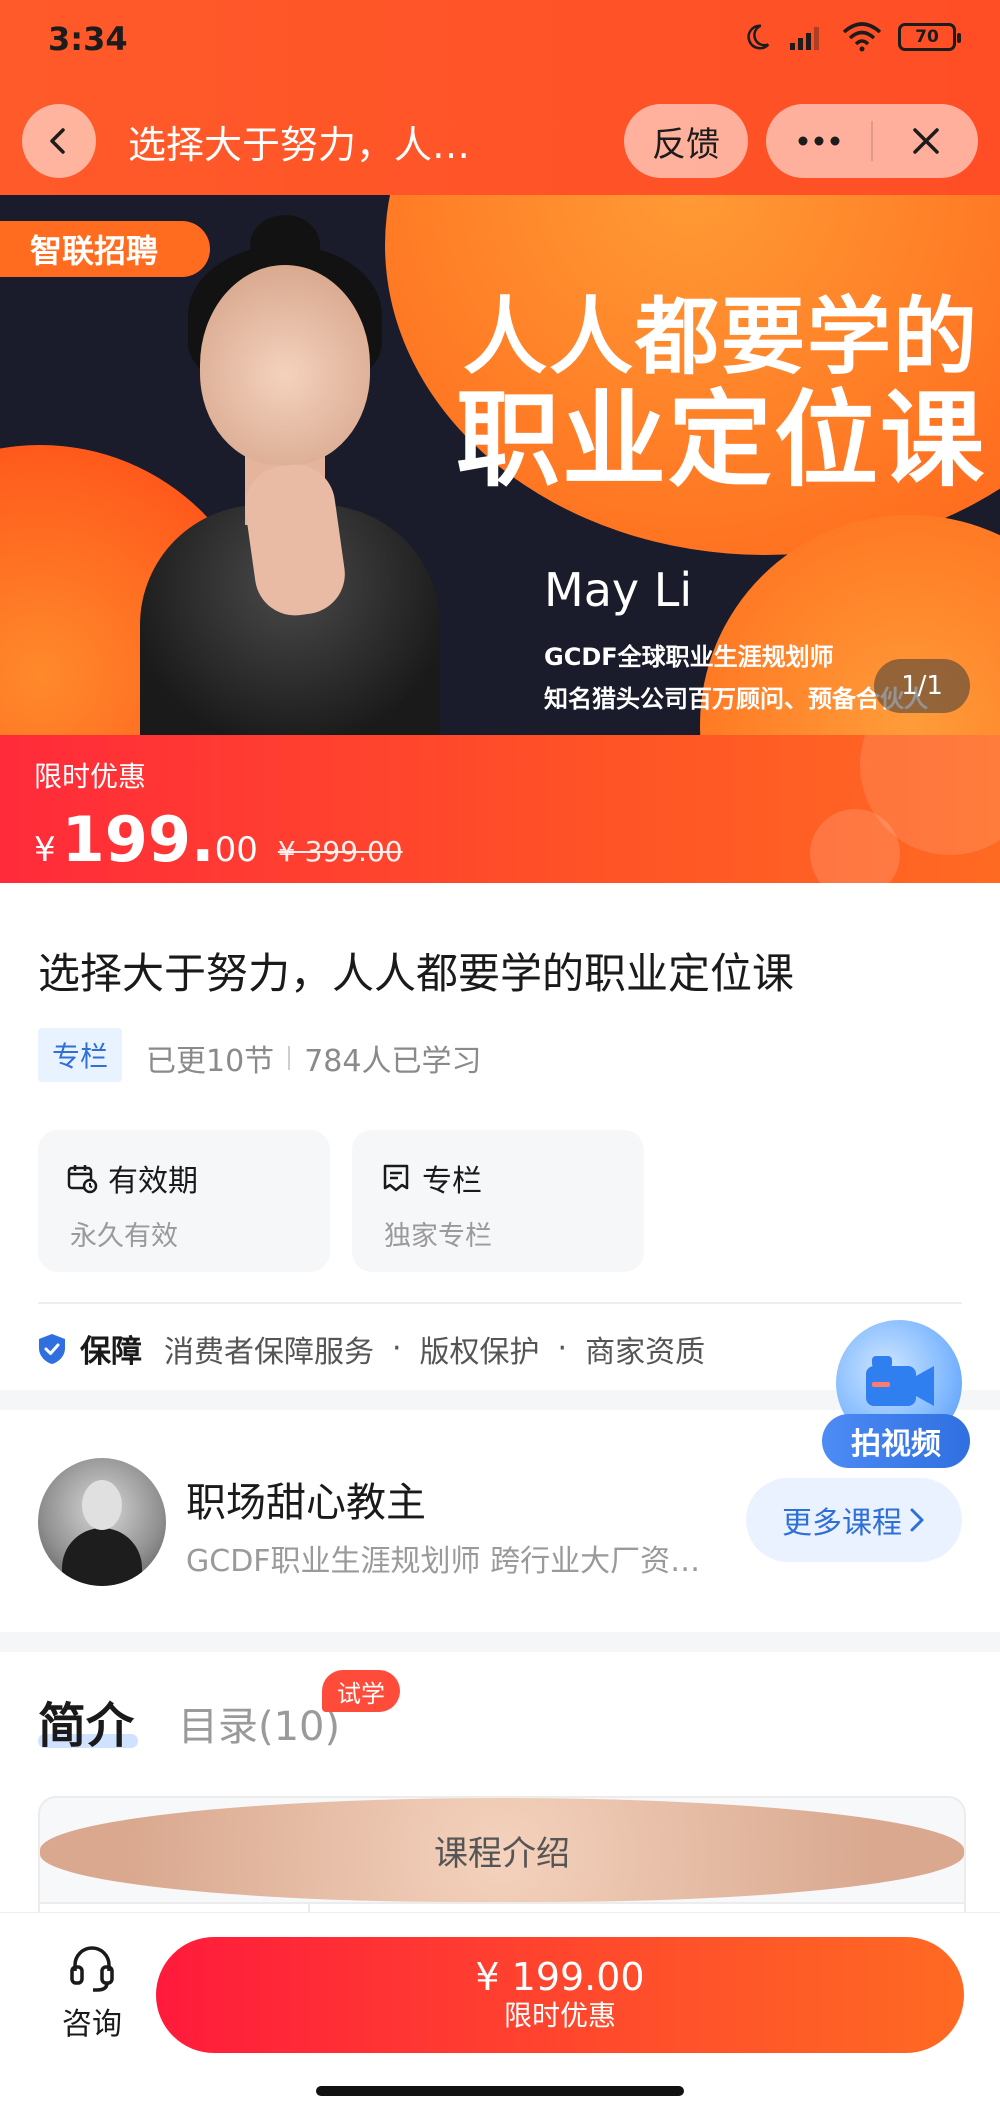 The width and height of the screenshot is (1000, 2111). I want to click on back-button, so click(59, 141).